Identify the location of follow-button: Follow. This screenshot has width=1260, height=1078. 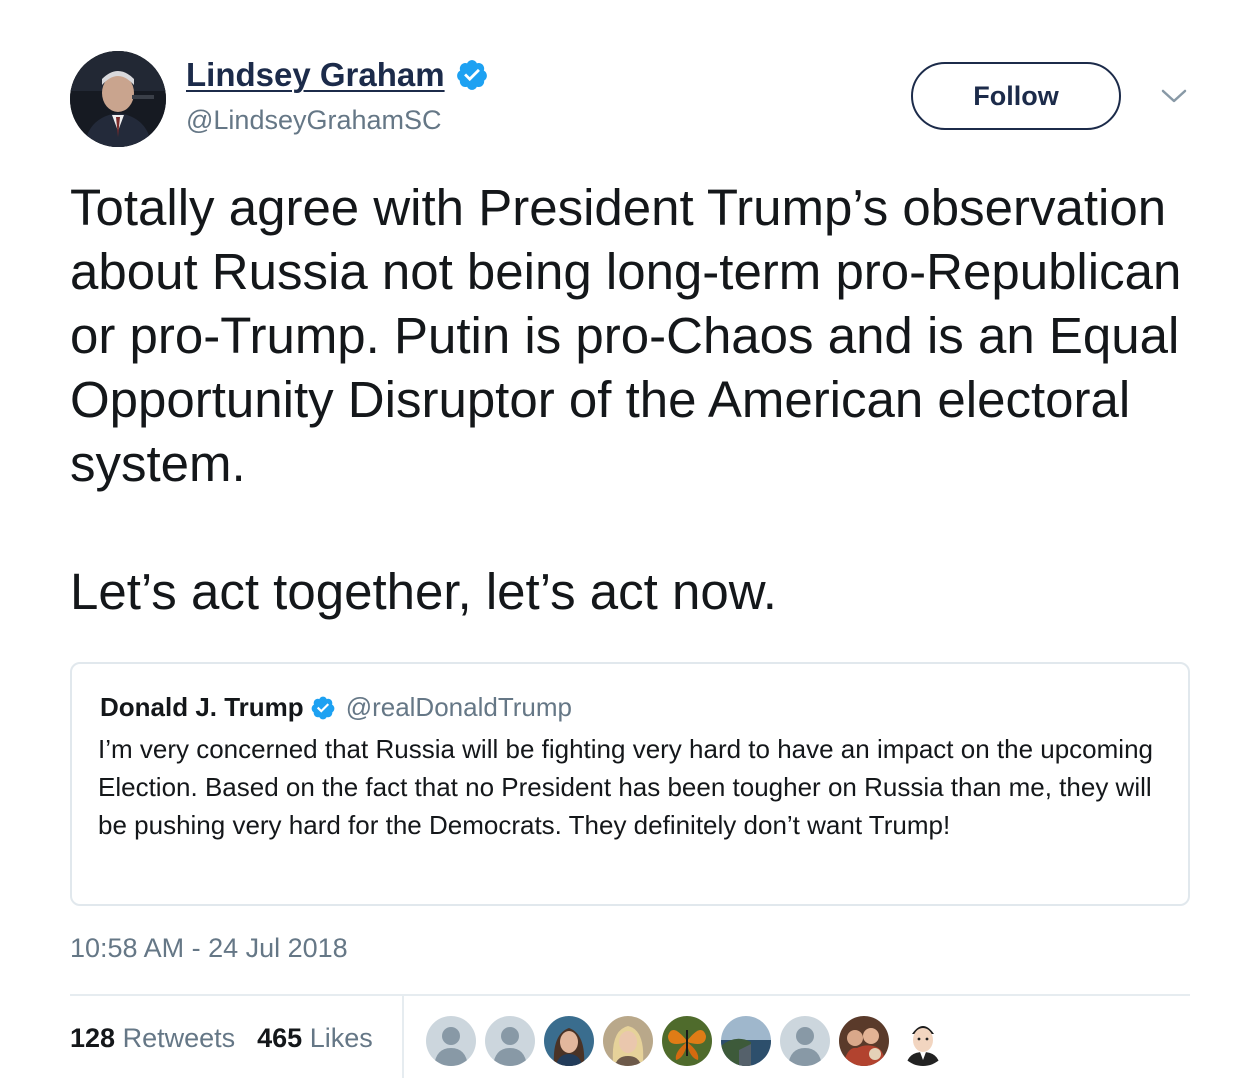
(1016, 96).